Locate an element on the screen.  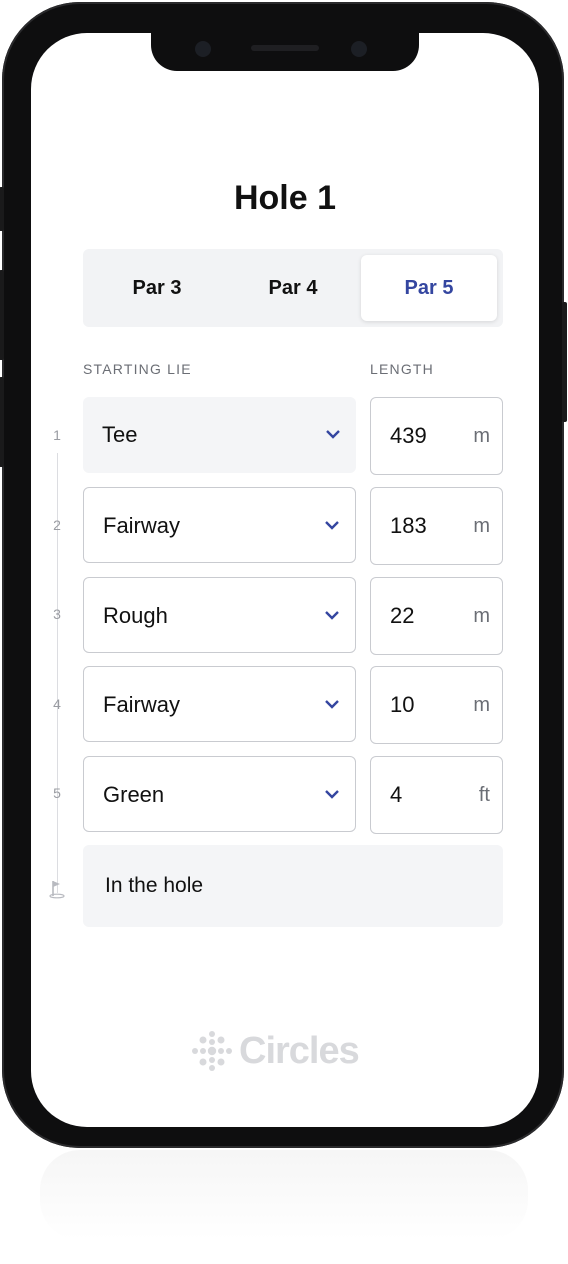
lie-select: Tee is located at coordinates (219, 435).